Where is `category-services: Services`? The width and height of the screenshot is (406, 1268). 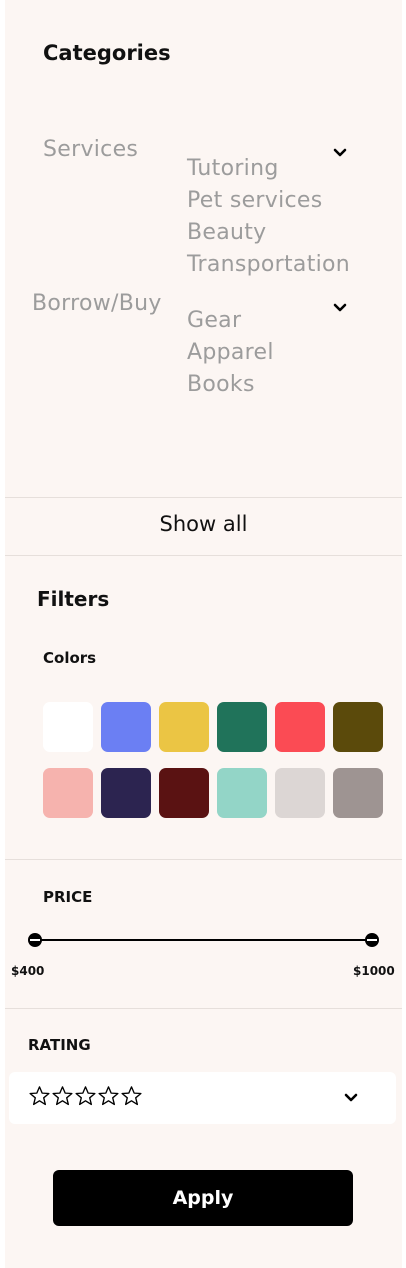
category-services: Services is located at coordinates (90, 149).